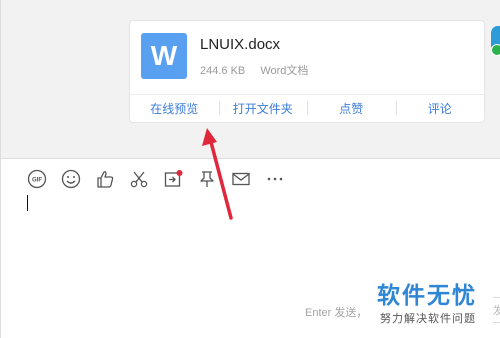 The image size is (500, 338). What do you see at coordinates (174, 108) in the screenshot?
I see `online-preview-button: 在线预览` at bounding box center [174, 108].